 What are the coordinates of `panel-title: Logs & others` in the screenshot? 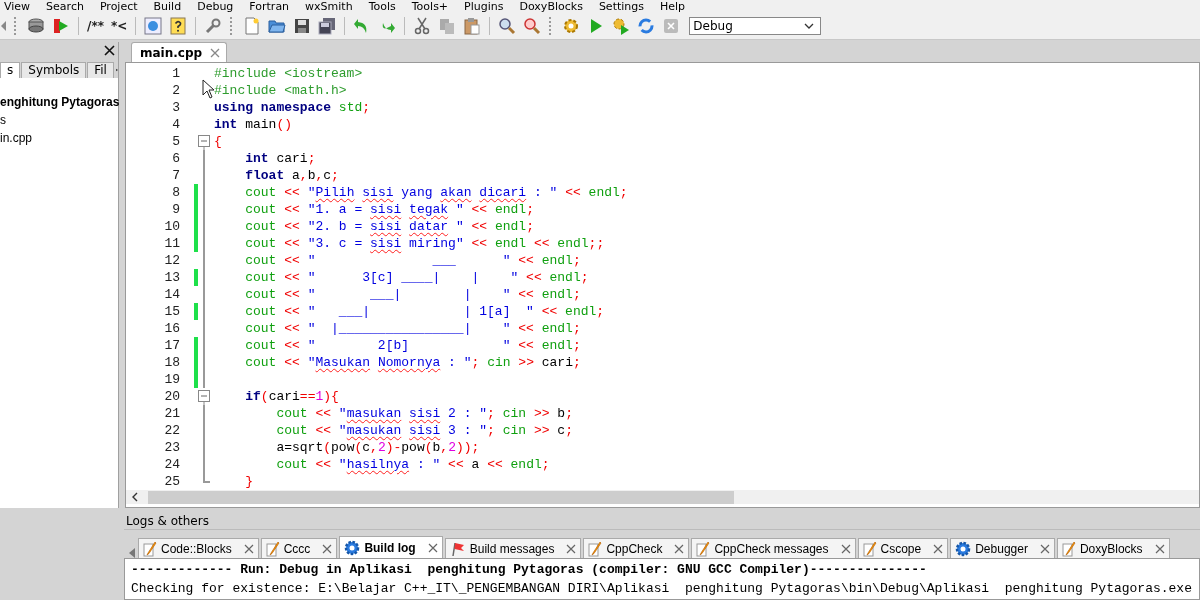 It's located at (167, 521).